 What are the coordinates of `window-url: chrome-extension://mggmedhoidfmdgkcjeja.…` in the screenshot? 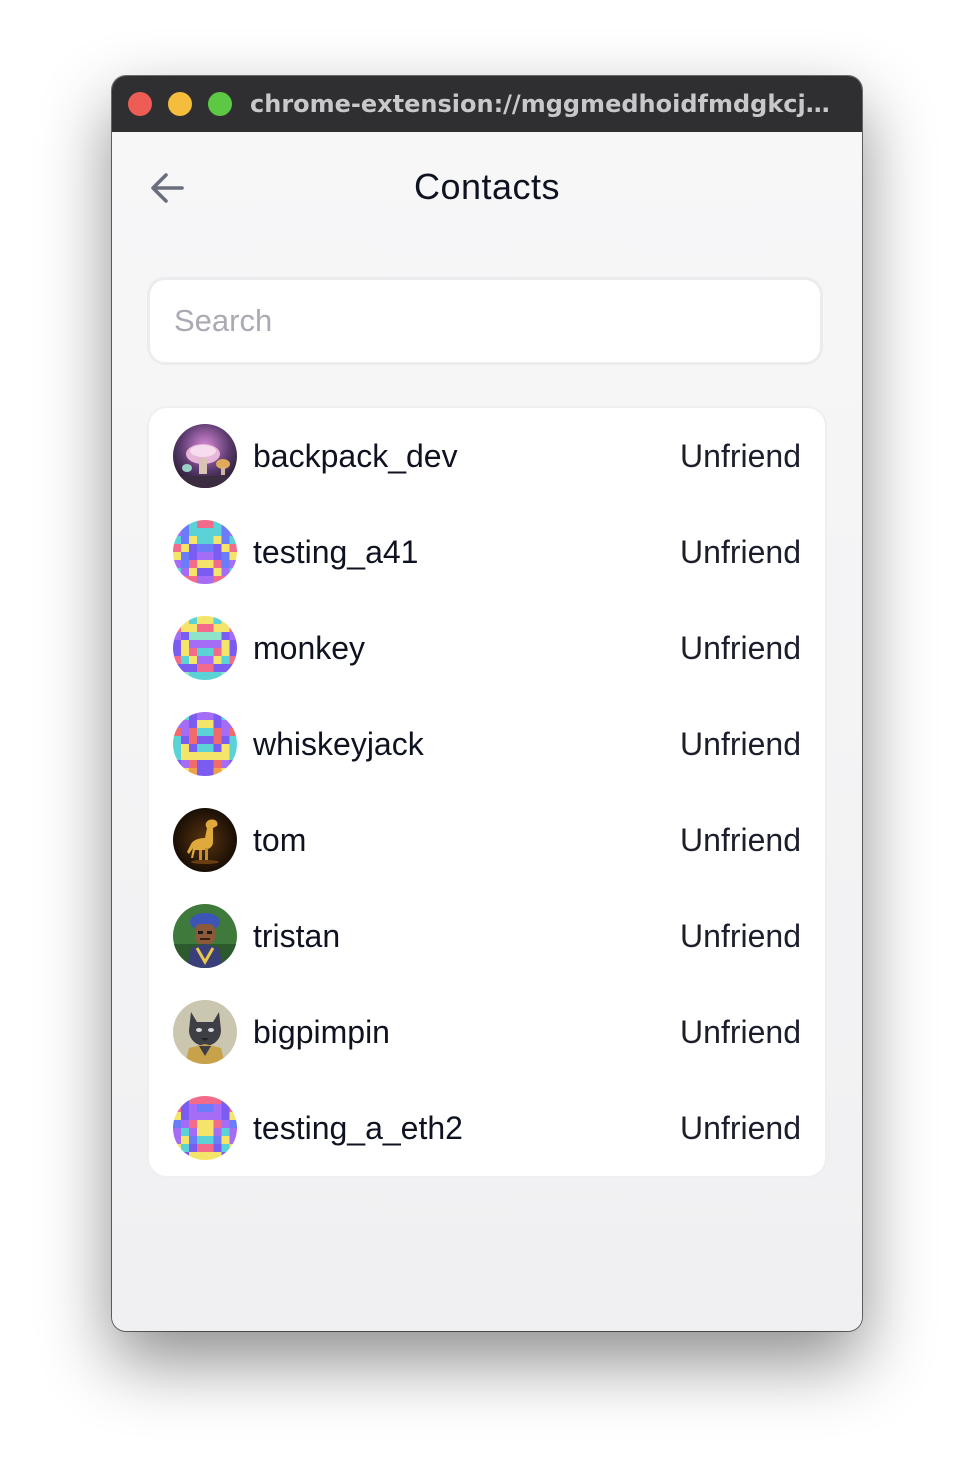 It's located at (545, 104).